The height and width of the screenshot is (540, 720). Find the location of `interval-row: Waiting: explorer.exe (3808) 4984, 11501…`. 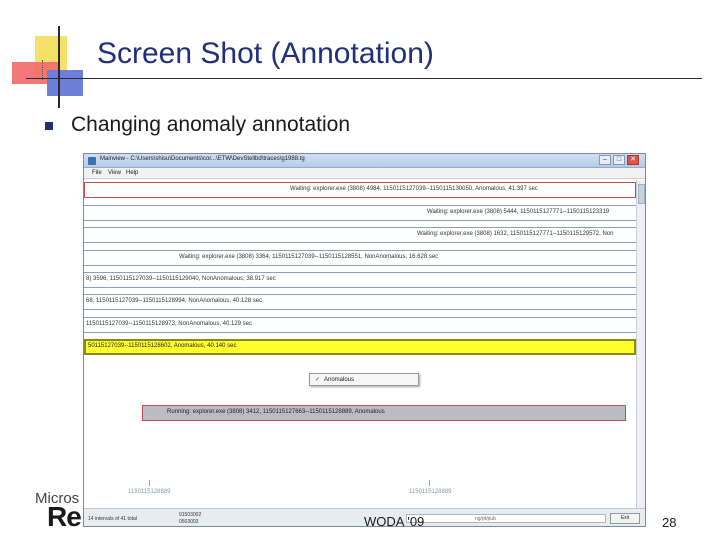

interval-row: Waiting: explorer.exe (3808) 4984, 11501… is located at coordinates (360, 190).